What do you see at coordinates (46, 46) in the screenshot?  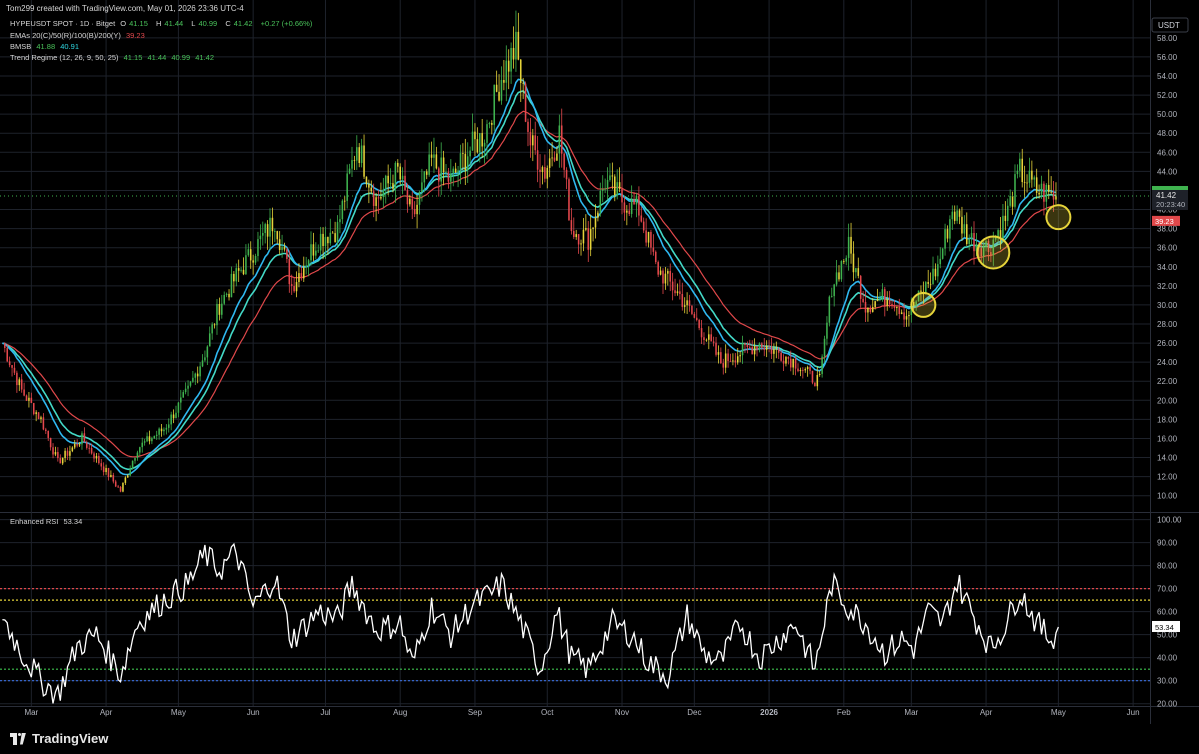 I see `bmsb-legend: BMSB 41.88 40.91` at bounding box center [46, 46].